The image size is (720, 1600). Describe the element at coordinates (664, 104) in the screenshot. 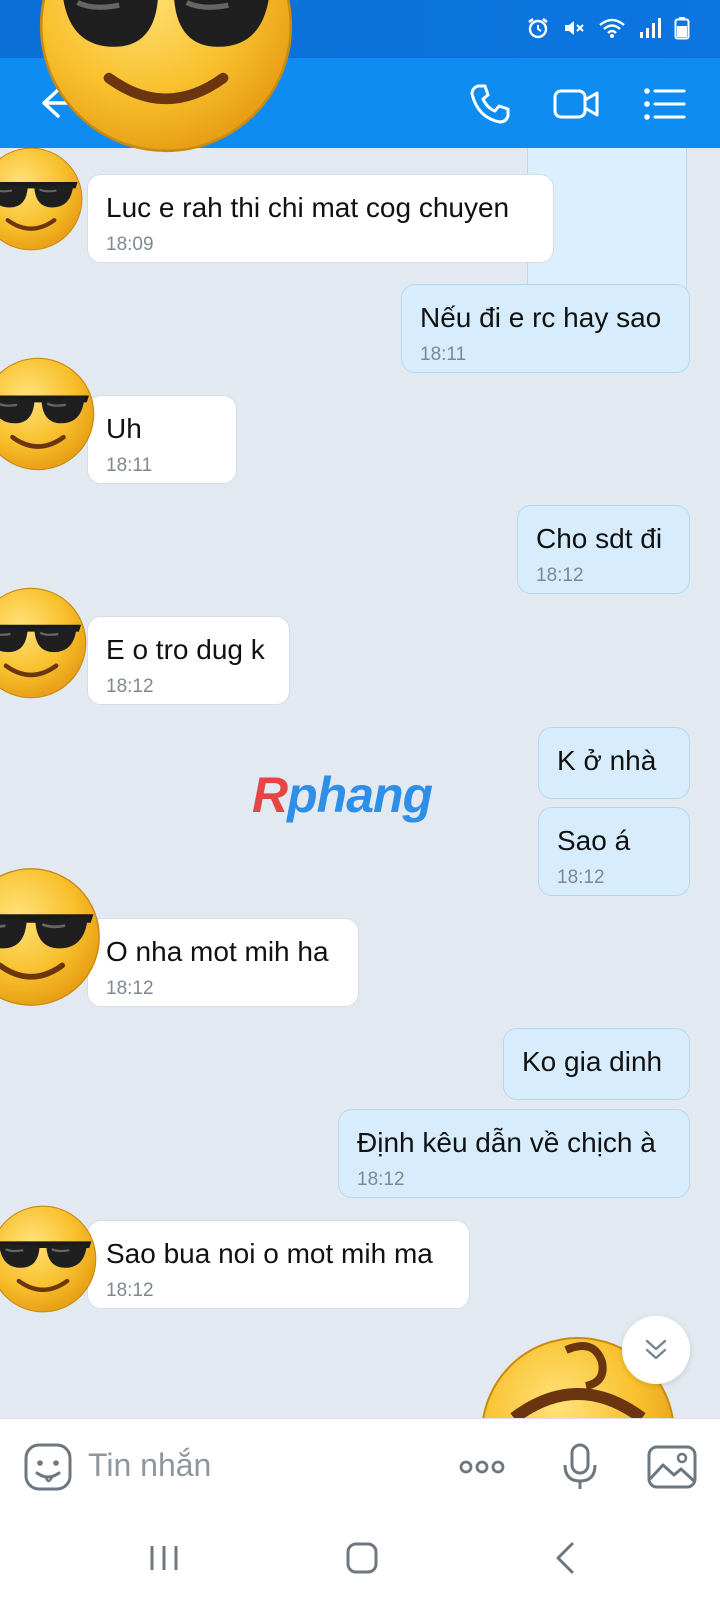

I see `menu-list-icon` at that location.